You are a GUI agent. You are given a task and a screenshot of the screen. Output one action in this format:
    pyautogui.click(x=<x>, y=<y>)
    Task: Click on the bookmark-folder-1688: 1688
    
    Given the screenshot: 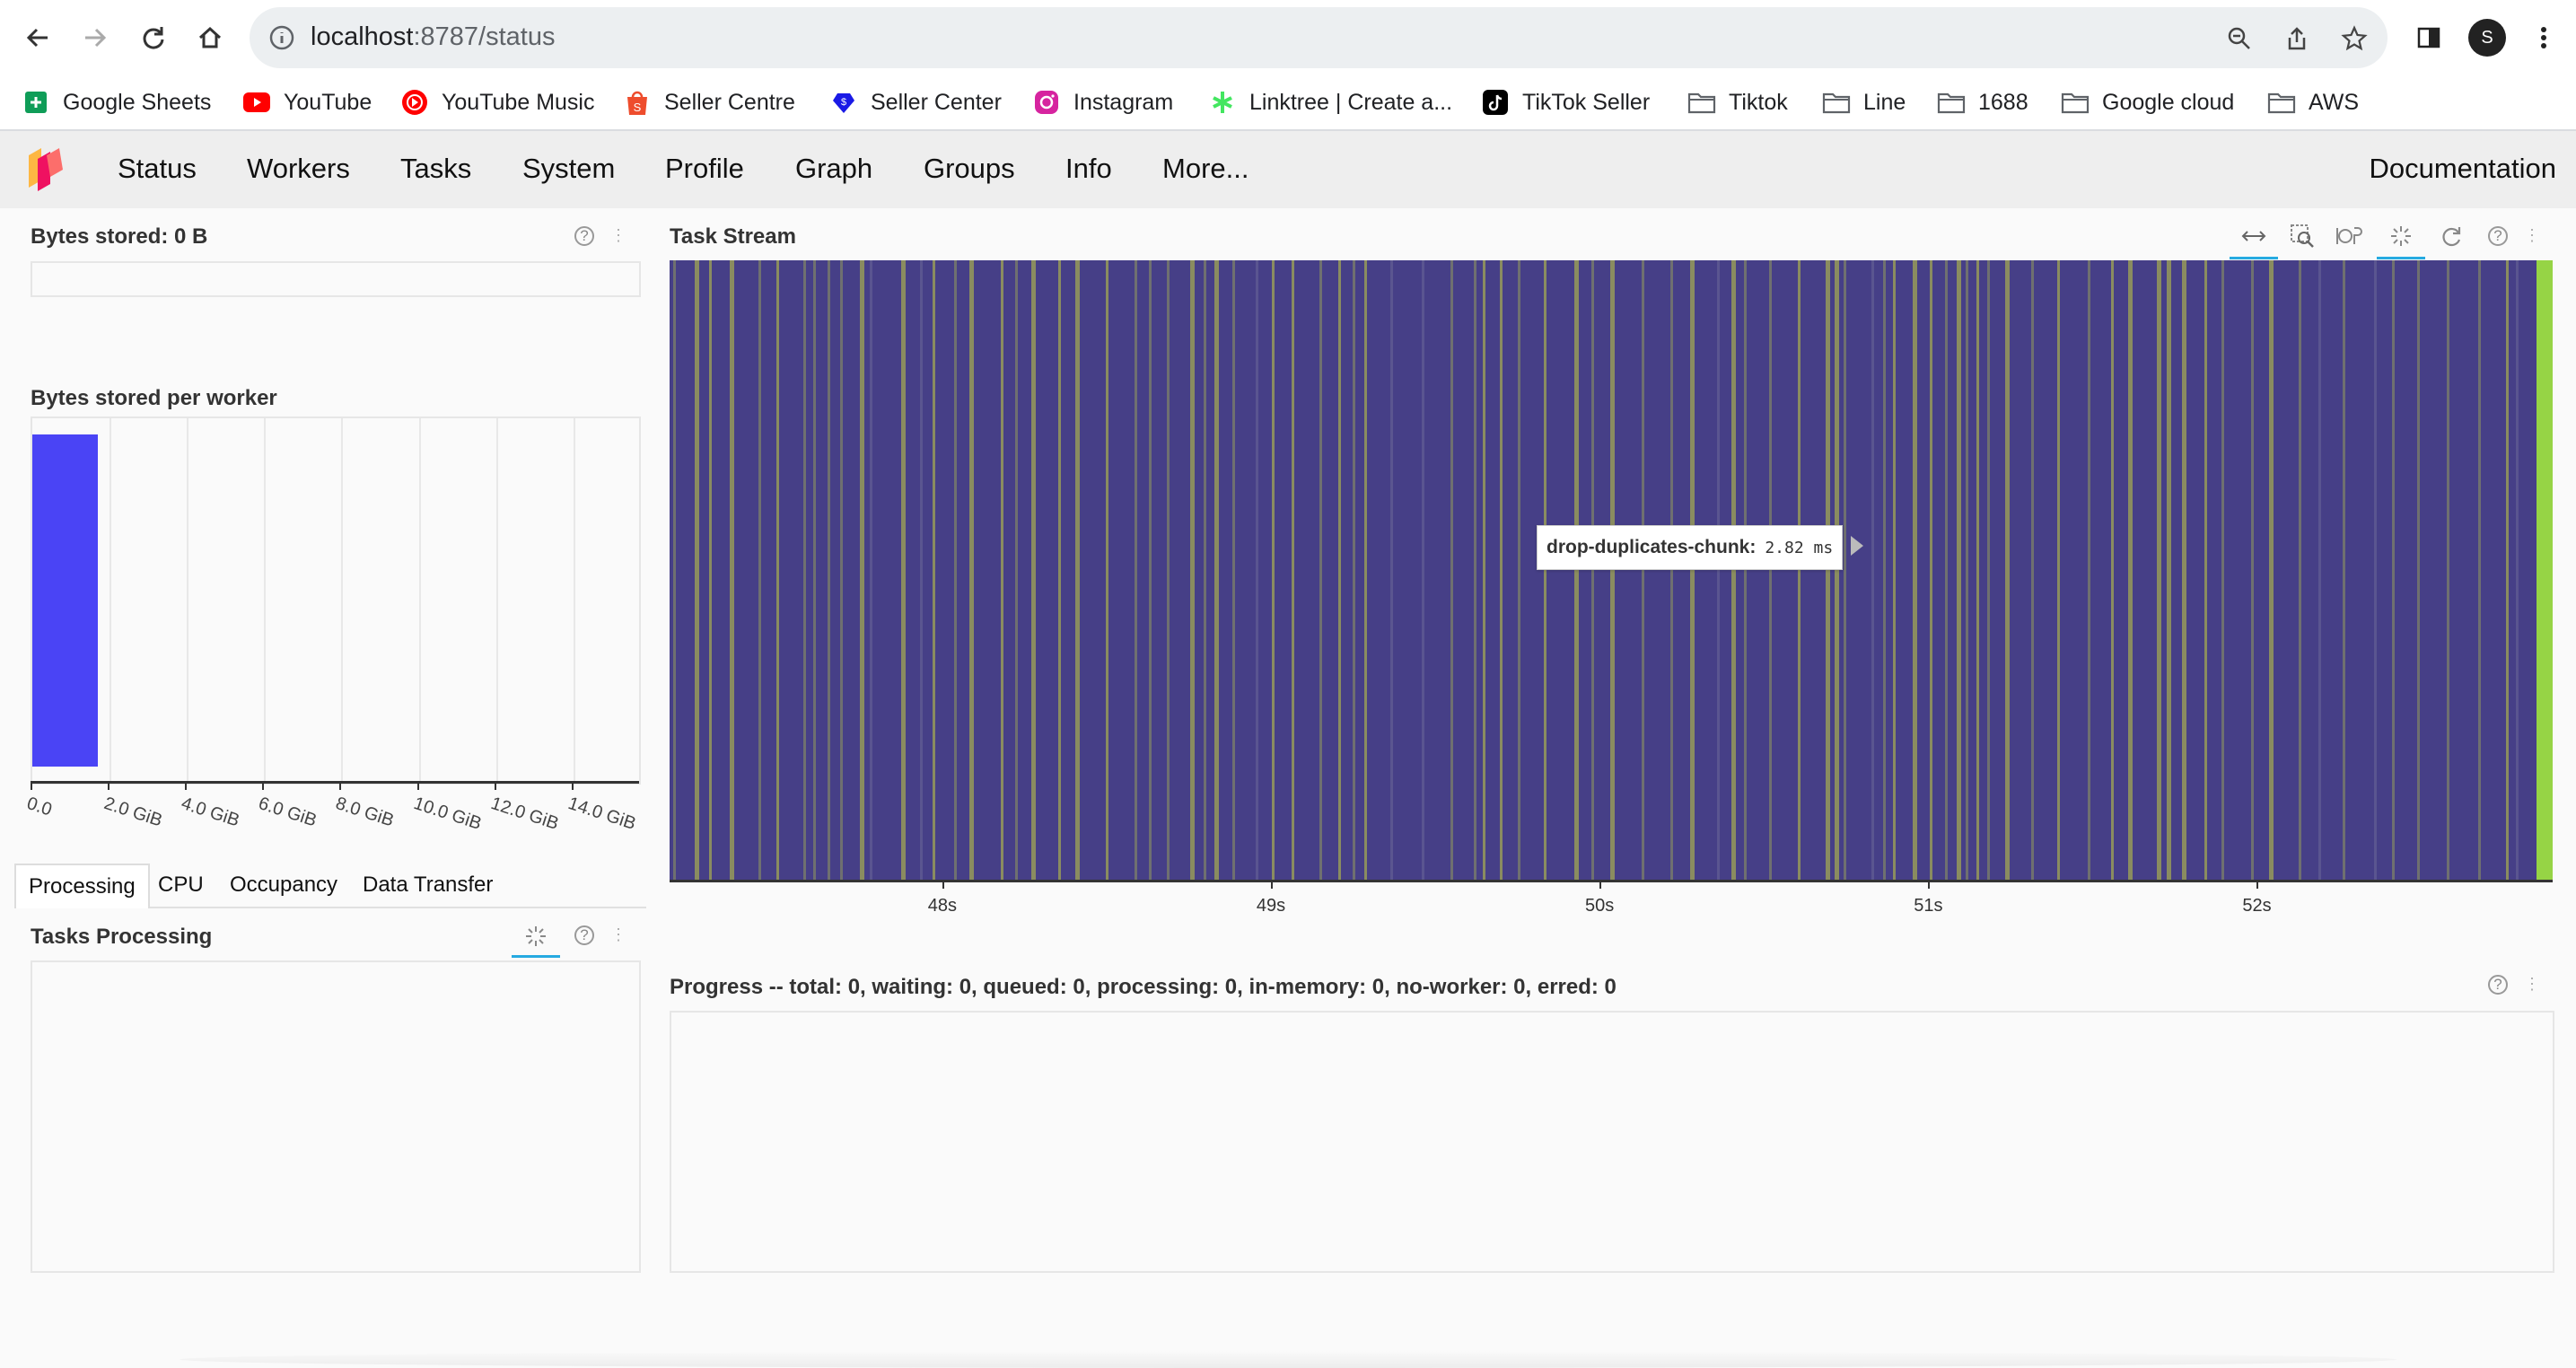 What is the action you would take?
    pyautogui.click(x=1982, y=102)
    